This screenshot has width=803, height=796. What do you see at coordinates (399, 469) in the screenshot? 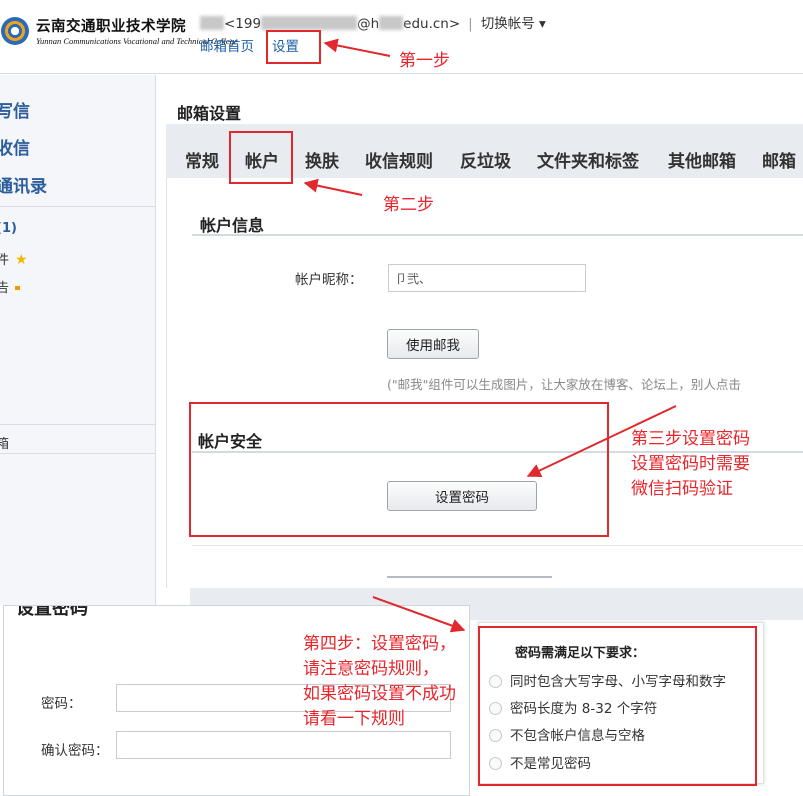
I see `highlight-security` at bounding box center [399, 469].